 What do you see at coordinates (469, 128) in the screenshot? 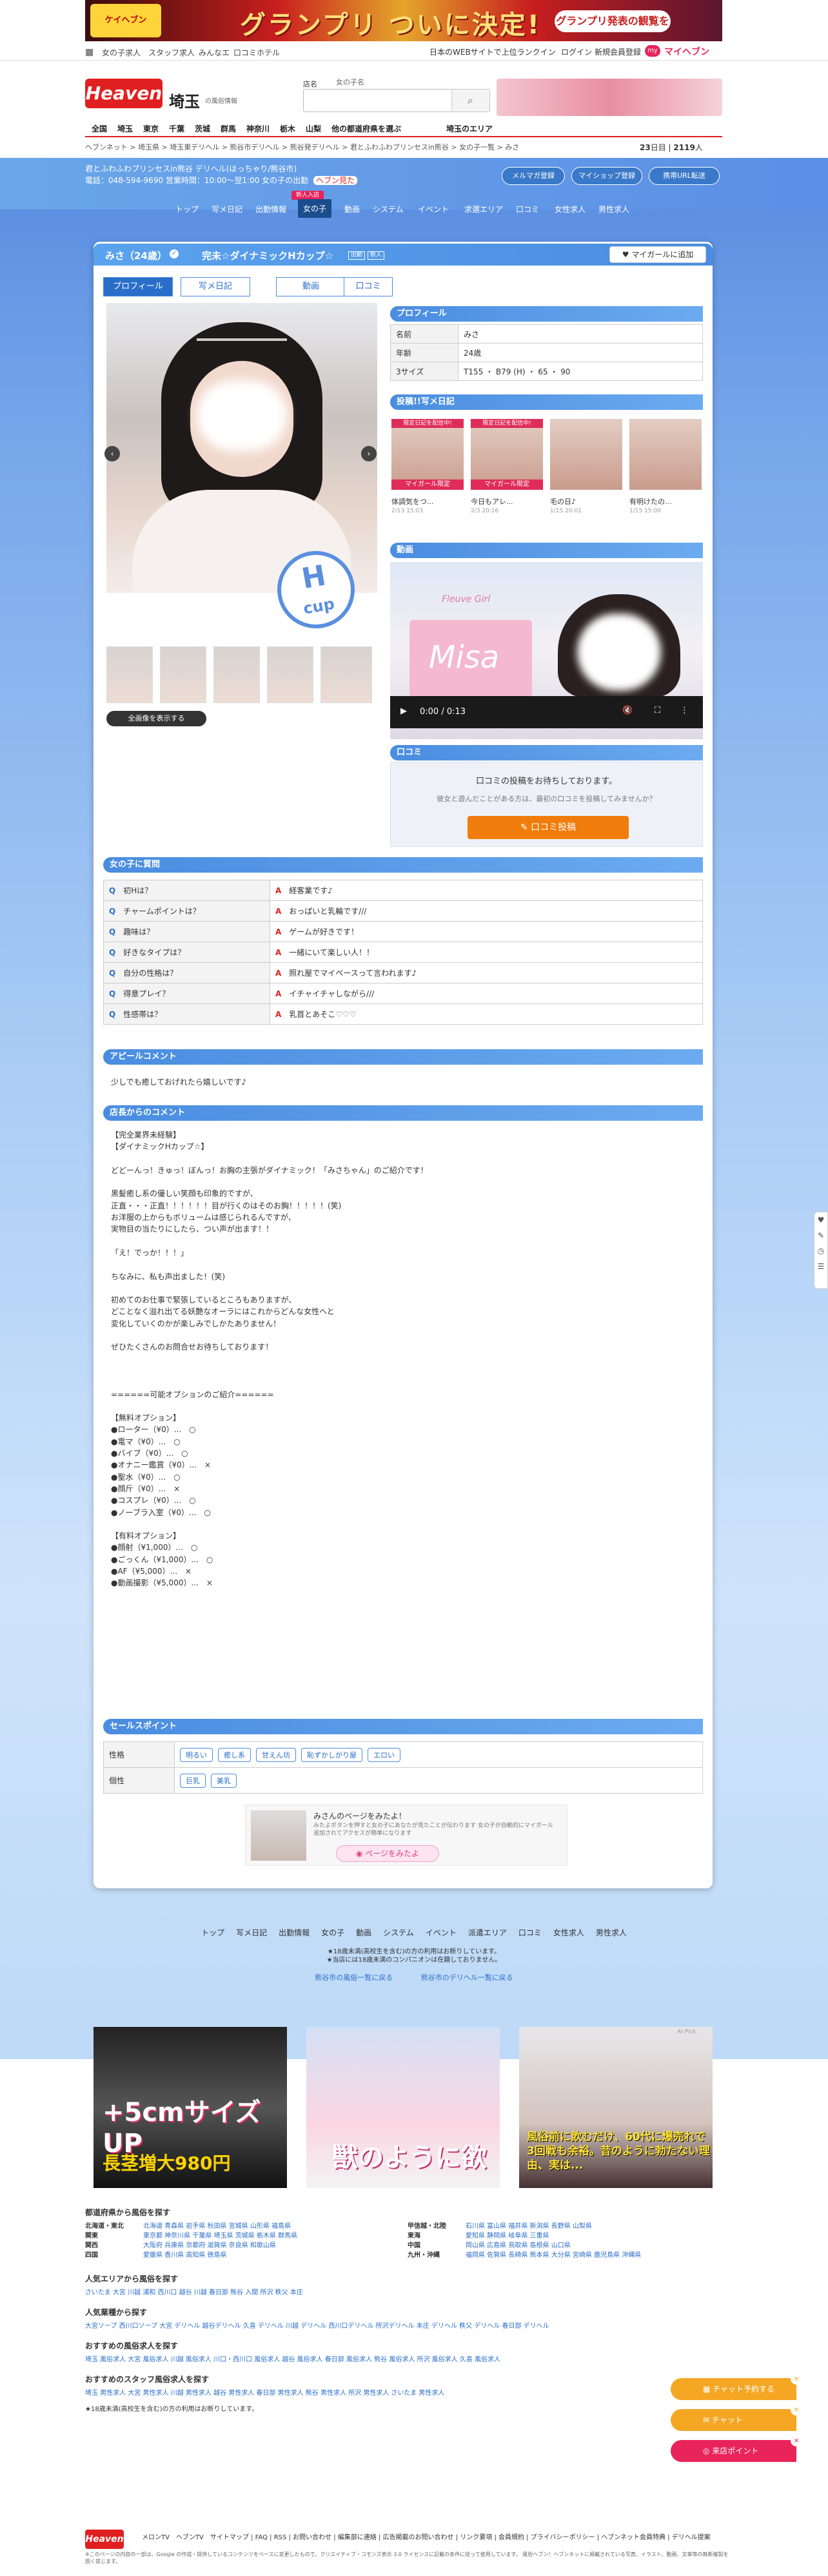
I see `area-tab-saitama-area: 埼玉のエリア` at bounding box center [469, 128].